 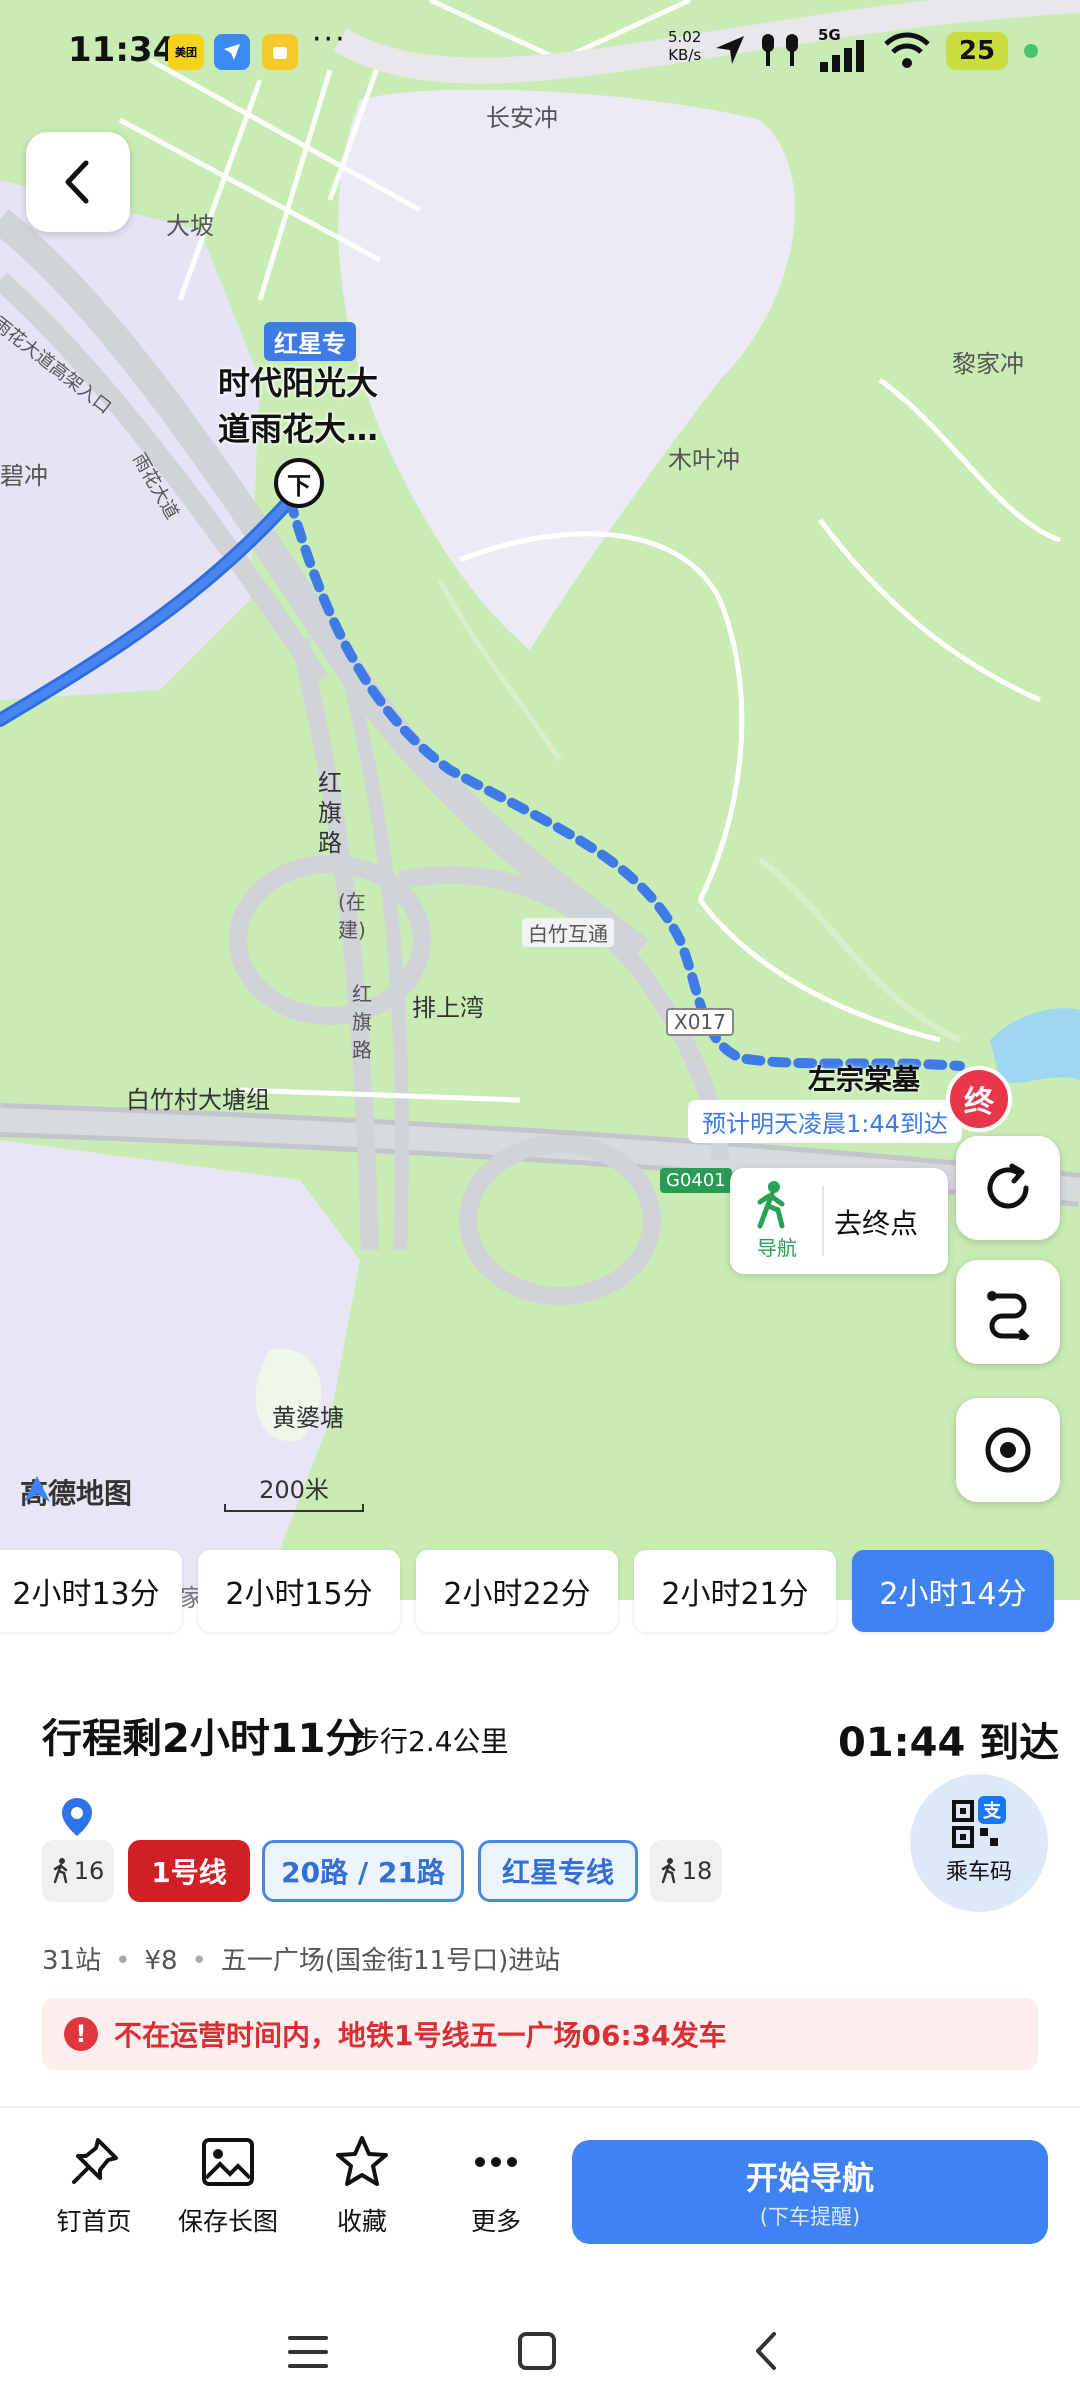 What do you see at coordinates (72, 1961) in the screenshot?
I see `station-count: 31站` at bounding box center [72, 1961].